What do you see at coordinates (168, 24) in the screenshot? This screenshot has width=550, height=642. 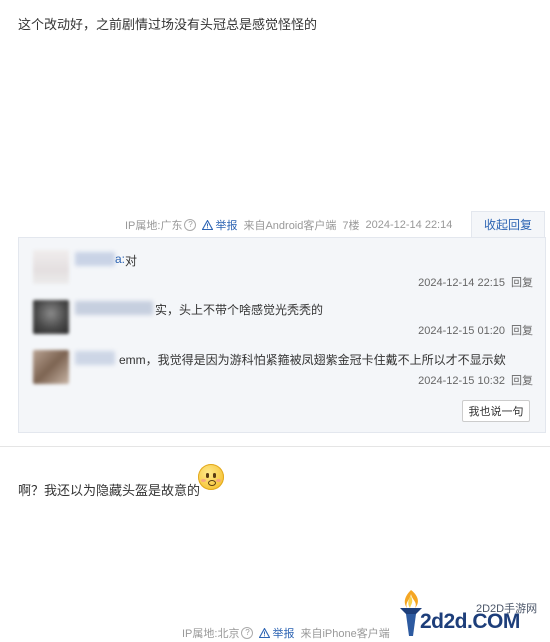 I see `post-content: 这个改动好，之前剧情过场没有头冠总是感觉怪怪的` at bounding box center [168, 24].